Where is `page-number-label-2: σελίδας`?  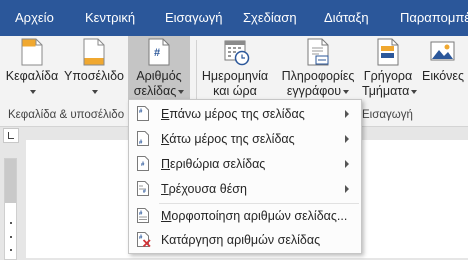 page-number-label-2: σελίδας is located at coordinates (159, 91).